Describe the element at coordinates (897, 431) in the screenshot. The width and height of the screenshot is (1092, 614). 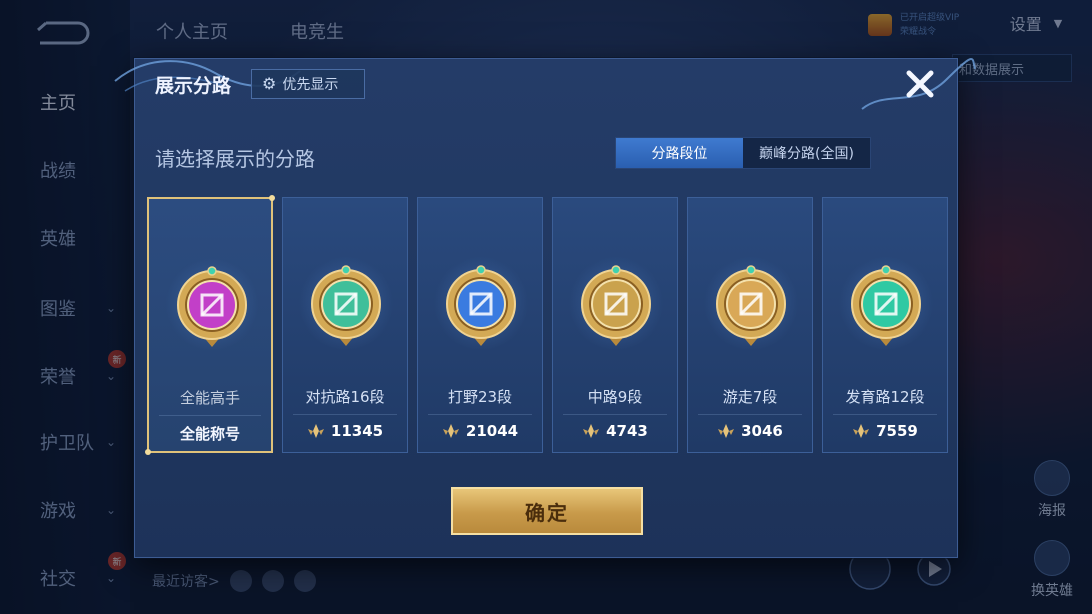
I see `lane-card-score-value: 7559` at that location.